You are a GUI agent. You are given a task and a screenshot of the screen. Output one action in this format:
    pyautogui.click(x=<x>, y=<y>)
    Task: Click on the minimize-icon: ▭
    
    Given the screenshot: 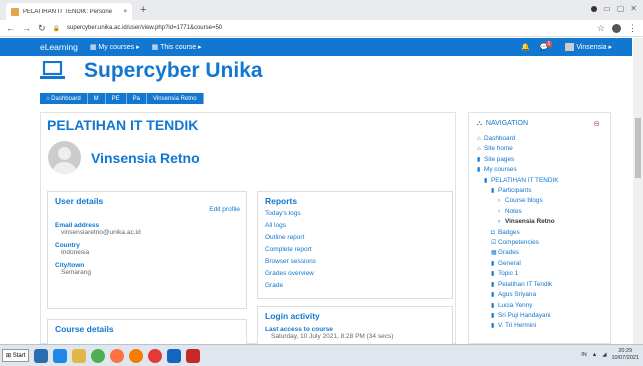 What is the action you would take?
    pyautogui.click(x=607, y=8)
    